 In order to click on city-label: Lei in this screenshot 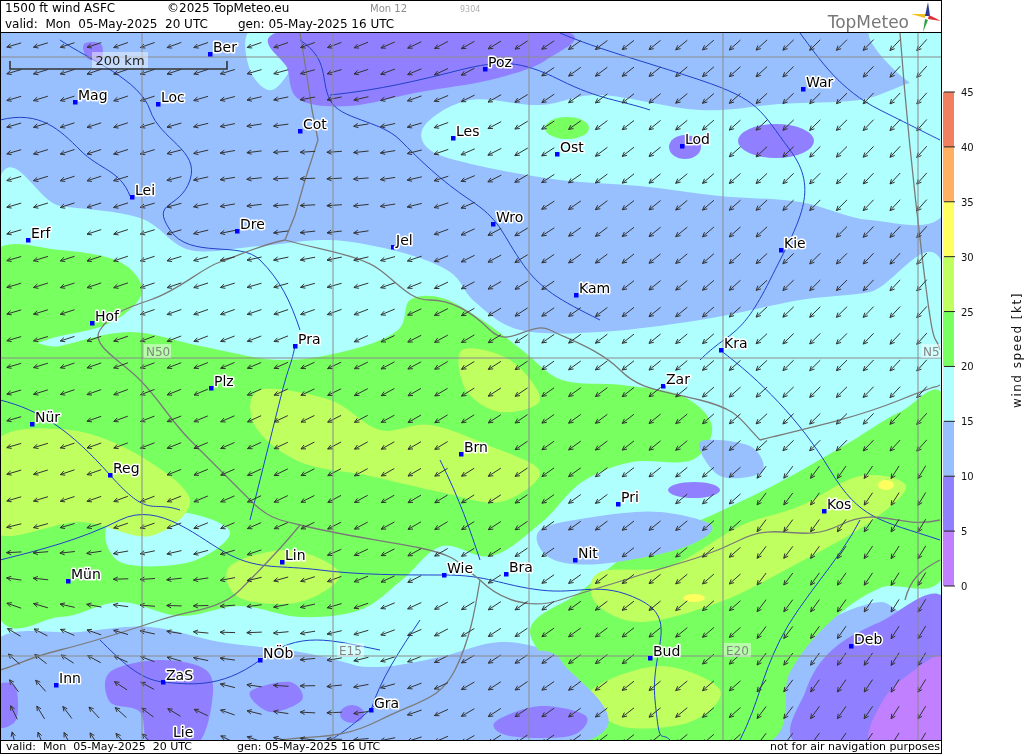, I will do `click(145, 190)`.